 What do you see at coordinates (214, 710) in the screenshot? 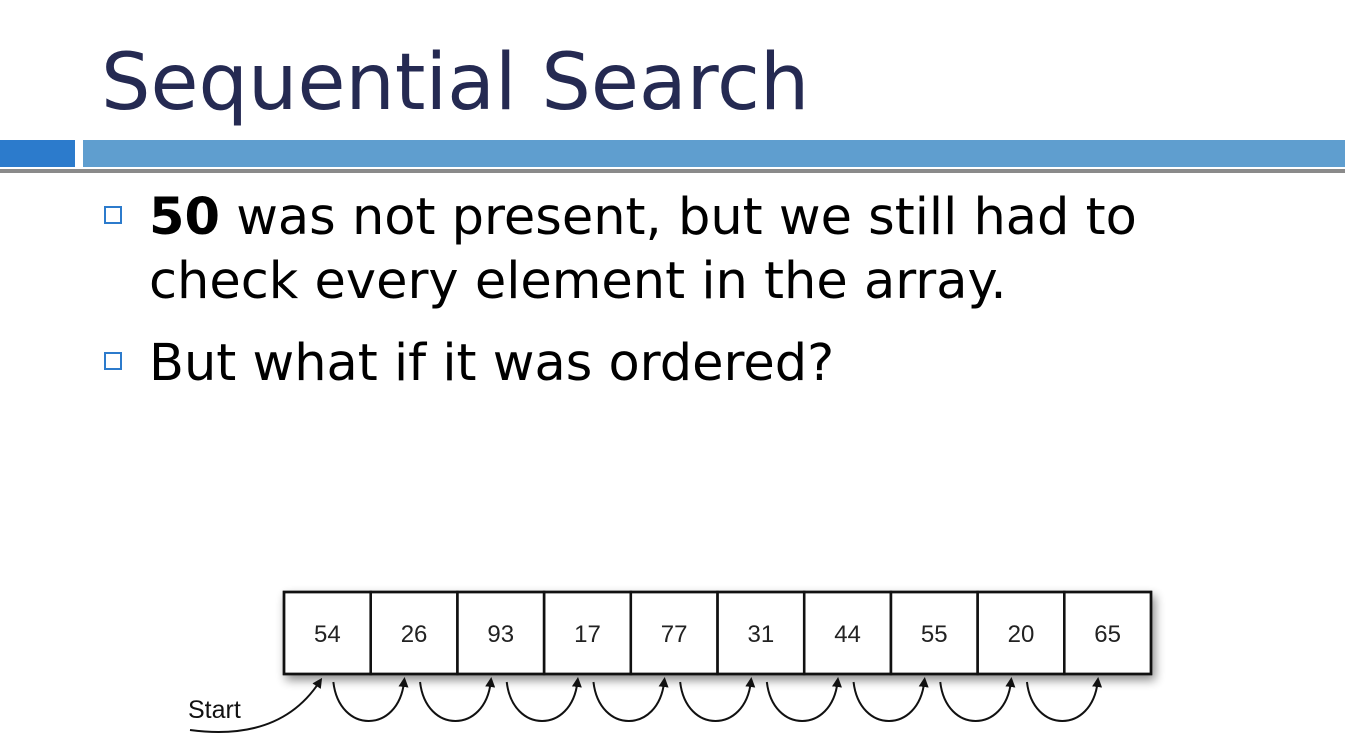
I see `start-label: Start` at bounding box center [214, 710].